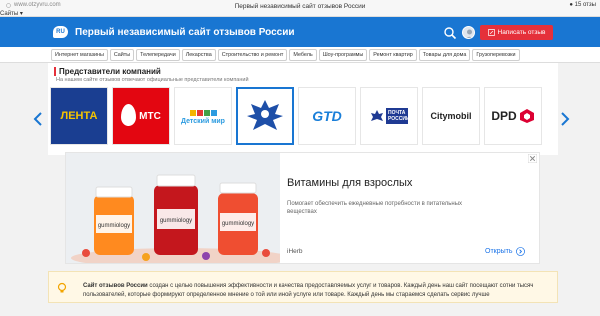 This screenshot has width=600, height=316. I want to click on user-avatar, so click(468, 32).